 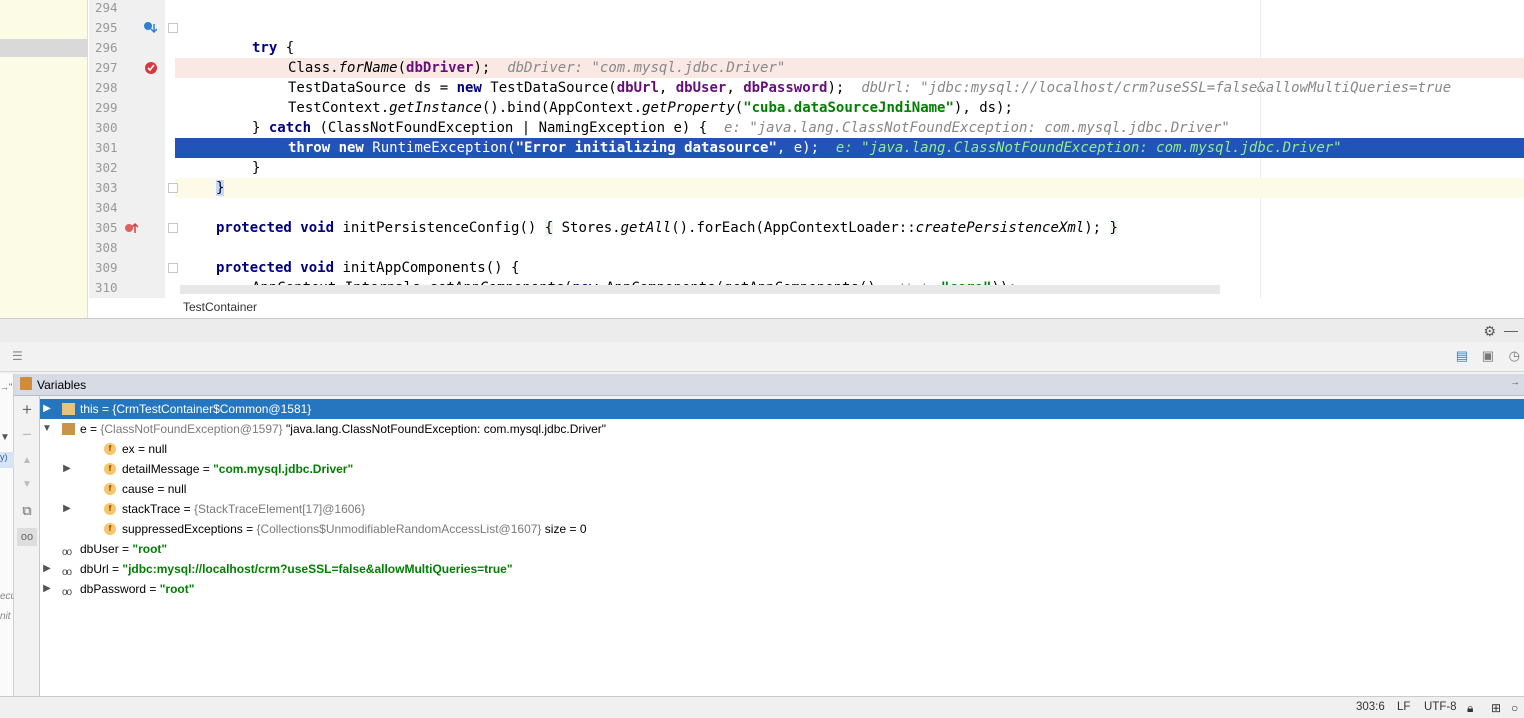 What do you see at coordinates (1514, 708) in the screenshot?
I see `notifications-icon: ○` at bounding box center [1514, 708].